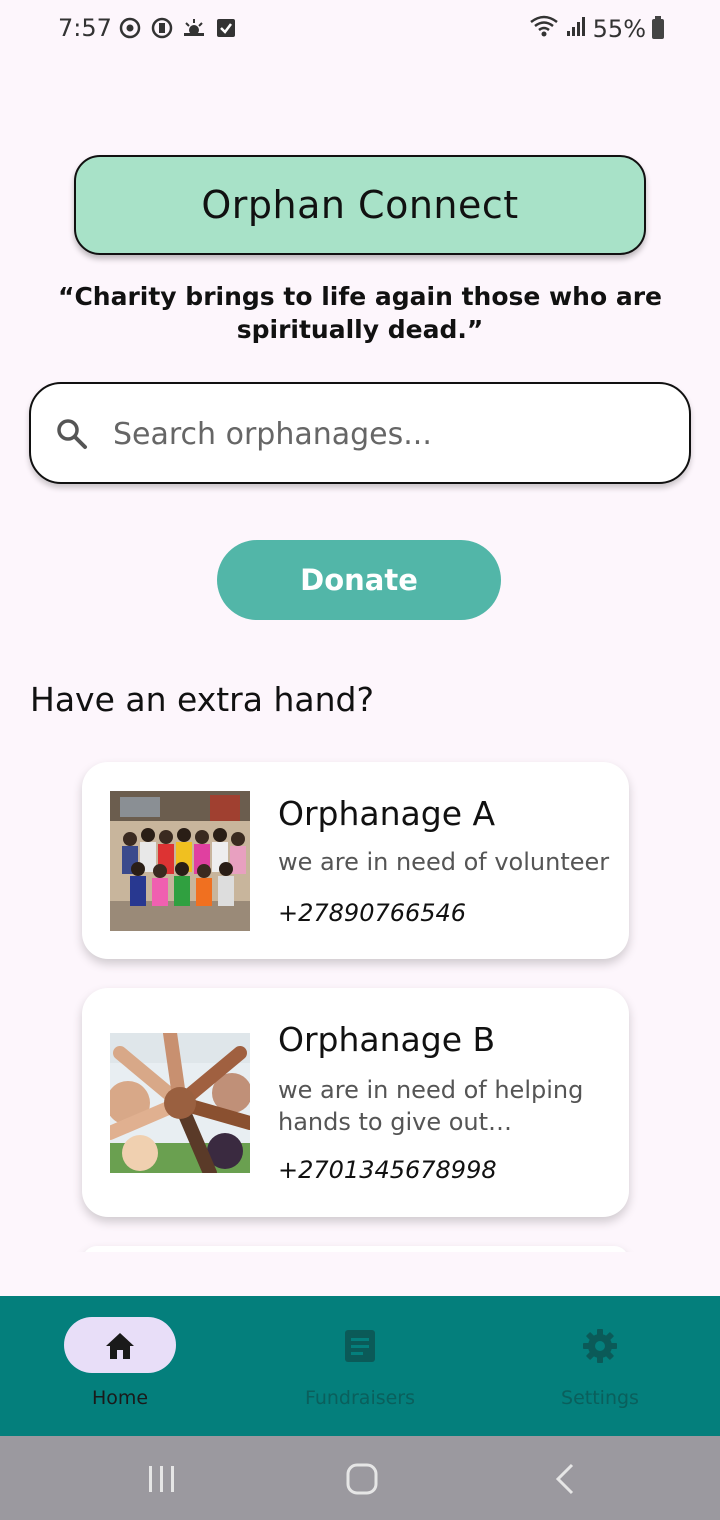 This screenshot has width=720, height=1520. What do you see at coordinates (85, 28) in the screenshot?
I see `status-time: 7:57` at bounding box center [85, 28].